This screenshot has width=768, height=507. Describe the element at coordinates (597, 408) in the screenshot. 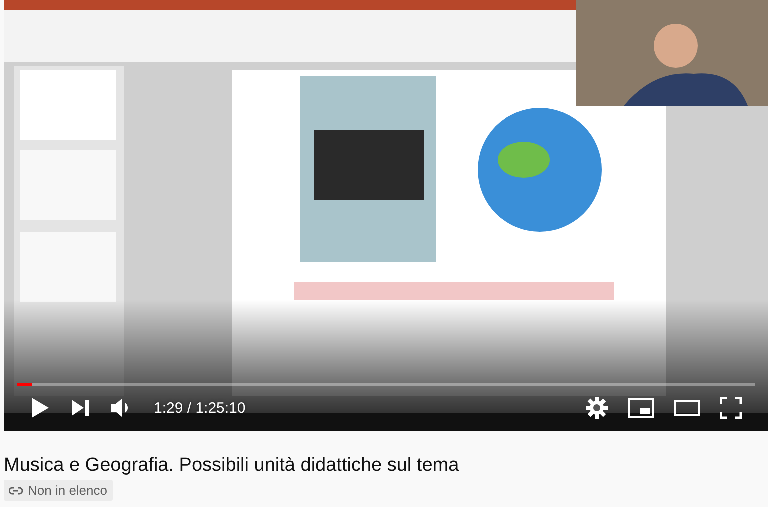

I see `settings-icon` at that location.